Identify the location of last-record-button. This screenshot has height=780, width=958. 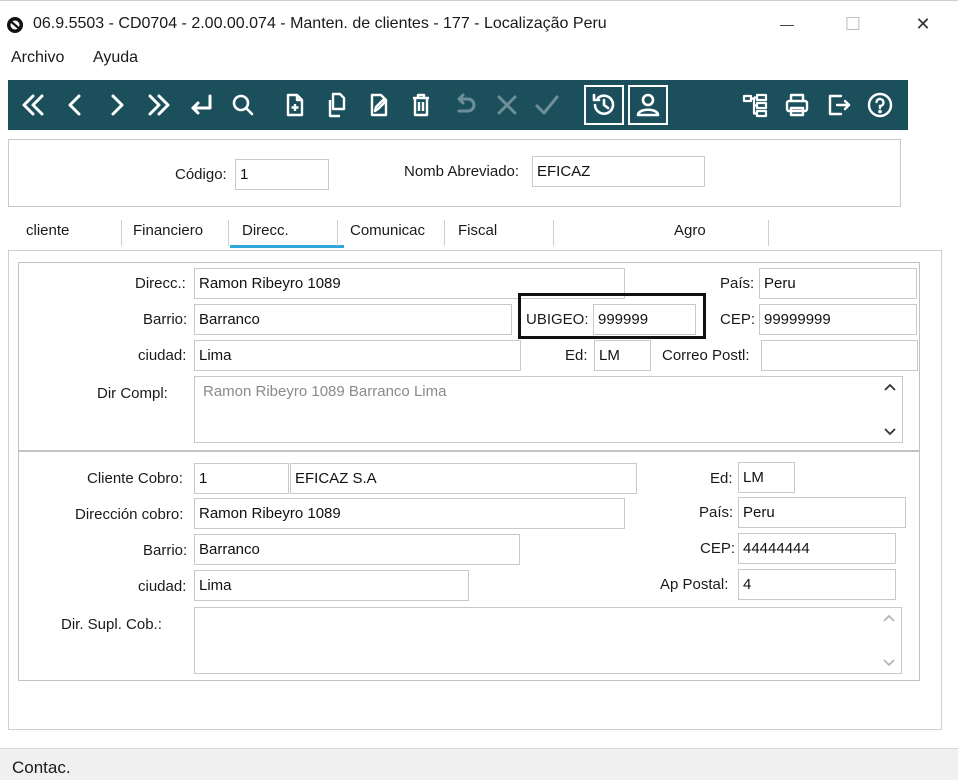
(159, 105).